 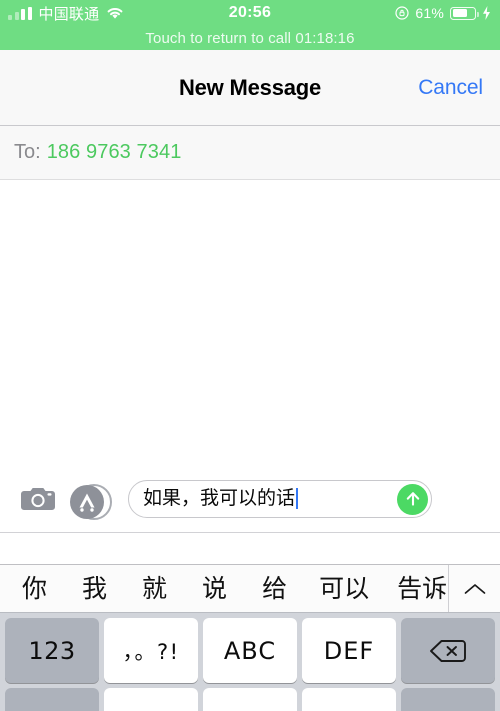 What do you see at coordinates (69, 14) in the screenshot?
I see `carrier-label: 中国联通` at bounding box center [69, 14].